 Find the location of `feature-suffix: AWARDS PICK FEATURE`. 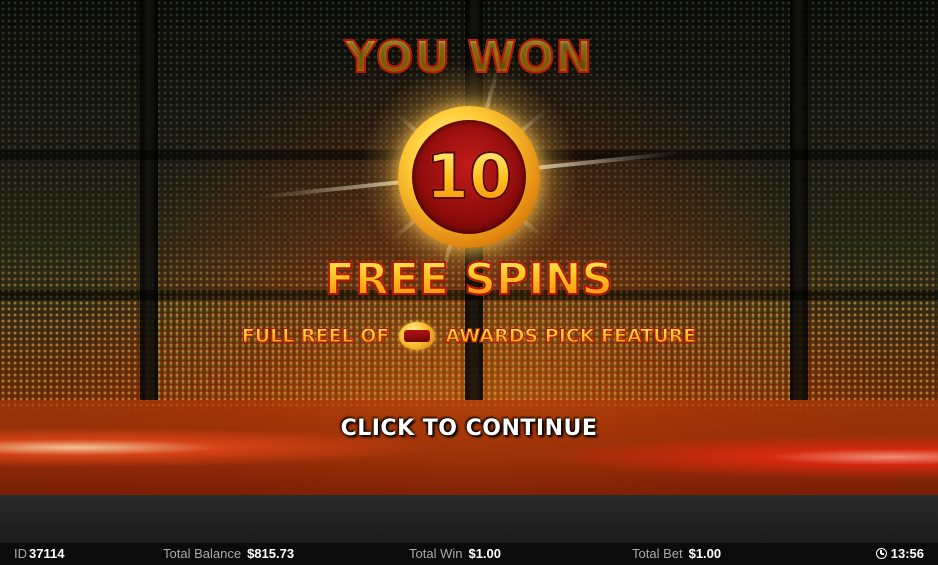

feature-suffix: AWARDS PICK FEATURE is located at coordinates (571, 336).